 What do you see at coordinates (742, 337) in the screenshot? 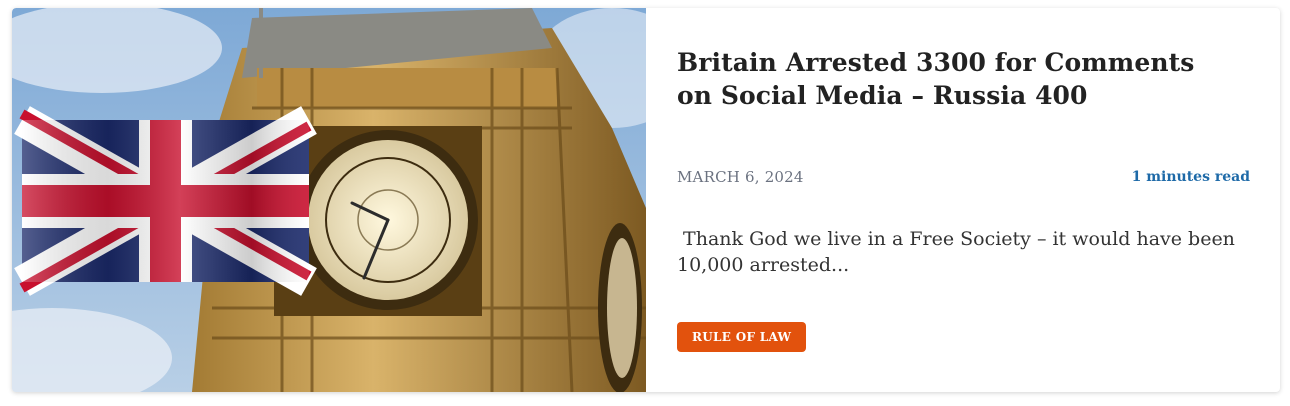
I see `category-tag: RULE OF LAW` at bounding box center [742, 337].